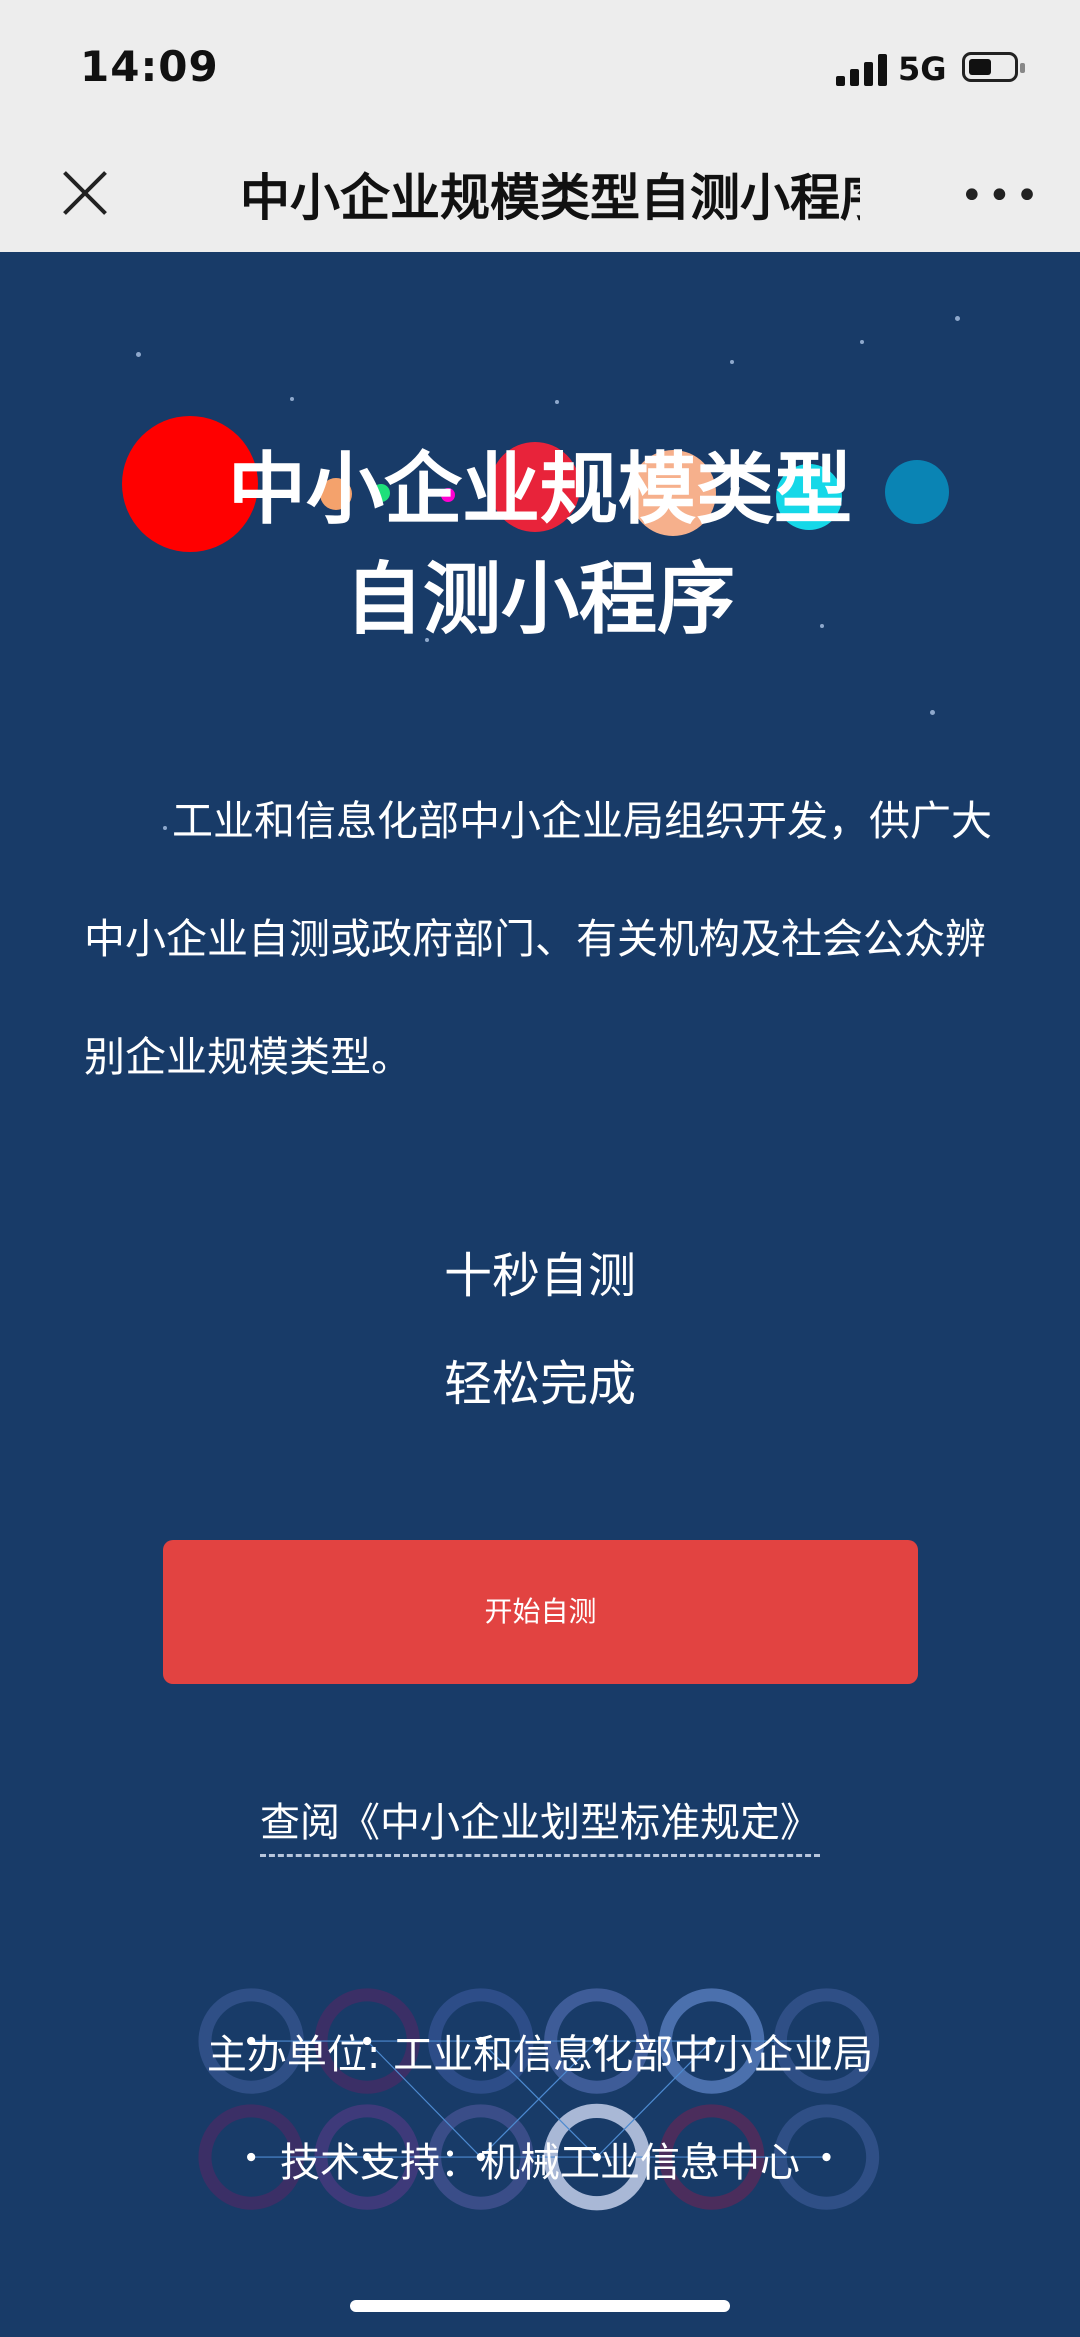 Image resolution: width=1080 pixels, height=2337 pixels. What do you see at coordinates (999, 196) in the screenshot?
I see `more-dots-icon: •••` at bounding box center [999, 196].